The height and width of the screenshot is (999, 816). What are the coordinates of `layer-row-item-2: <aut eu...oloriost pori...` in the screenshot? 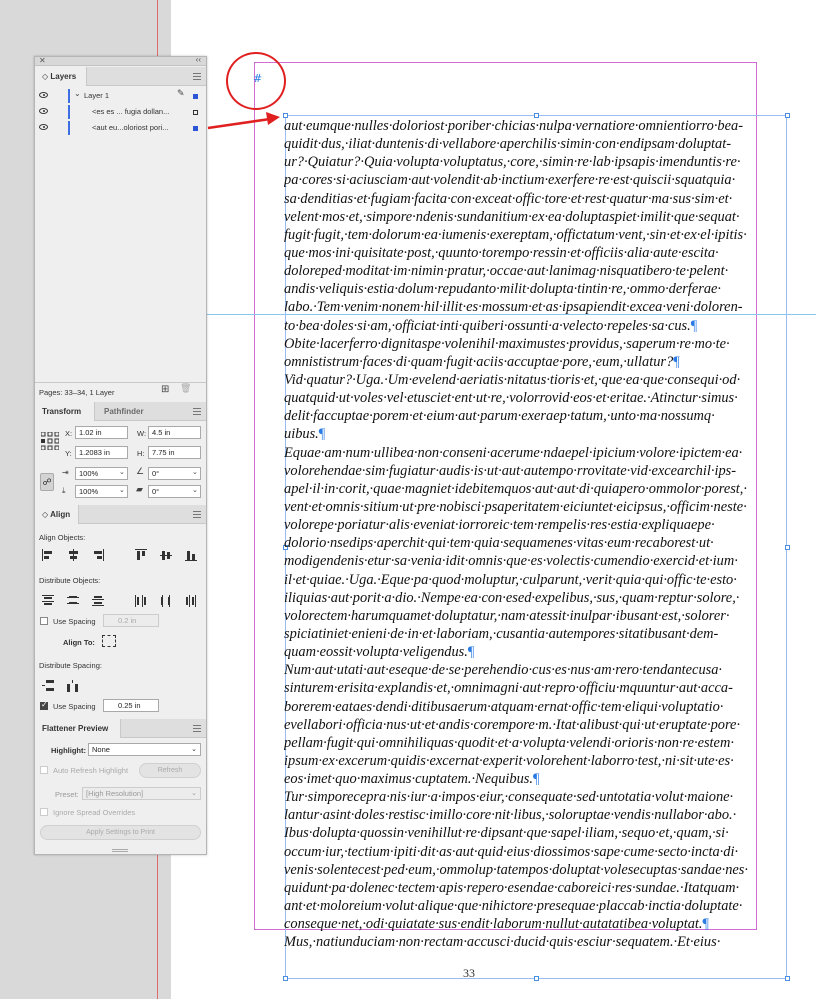 It's located at (120, 128).